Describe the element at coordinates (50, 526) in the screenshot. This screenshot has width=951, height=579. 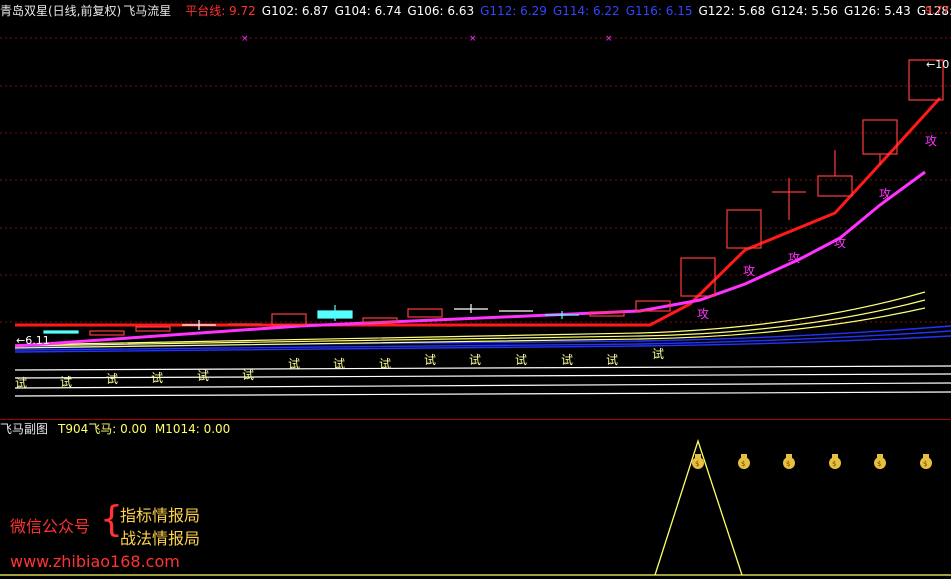
I see `wechat-label: 微信公众号` at that location.